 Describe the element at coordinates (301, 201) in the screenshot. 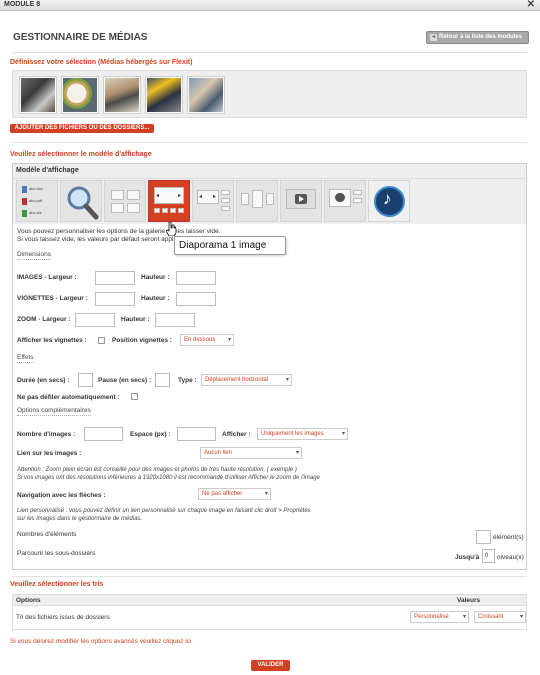

I see `model-video` at that location.